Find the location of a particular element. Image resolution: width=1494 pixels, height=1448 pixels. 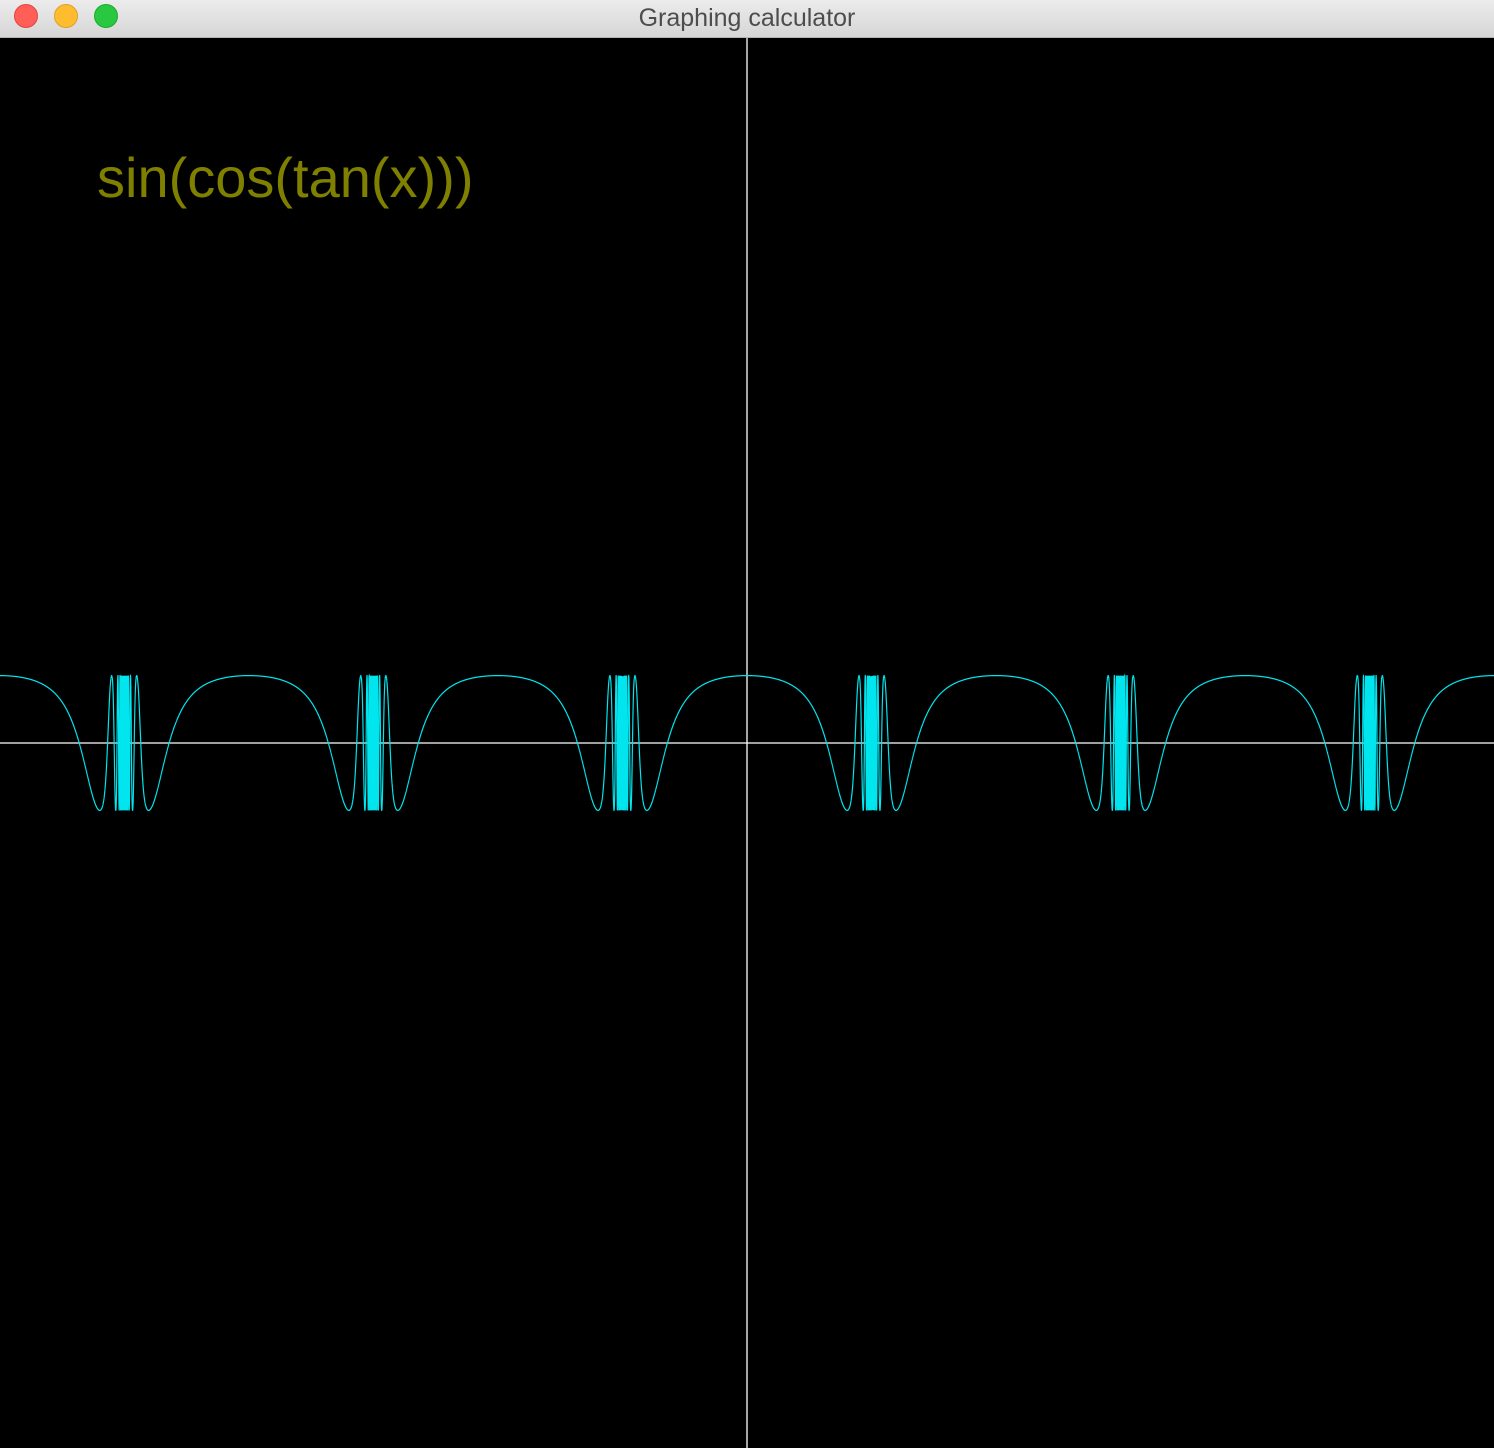

title-bar: Graphing calculator is located at coordinates (747, 19).